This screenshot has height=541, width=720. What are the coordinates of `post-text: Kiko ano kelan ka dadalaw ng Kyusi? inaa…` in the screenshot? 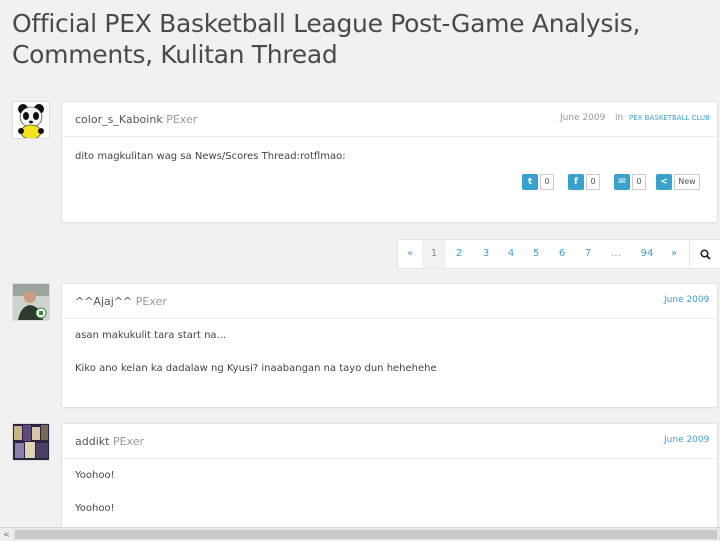 It's located at (256, 368).